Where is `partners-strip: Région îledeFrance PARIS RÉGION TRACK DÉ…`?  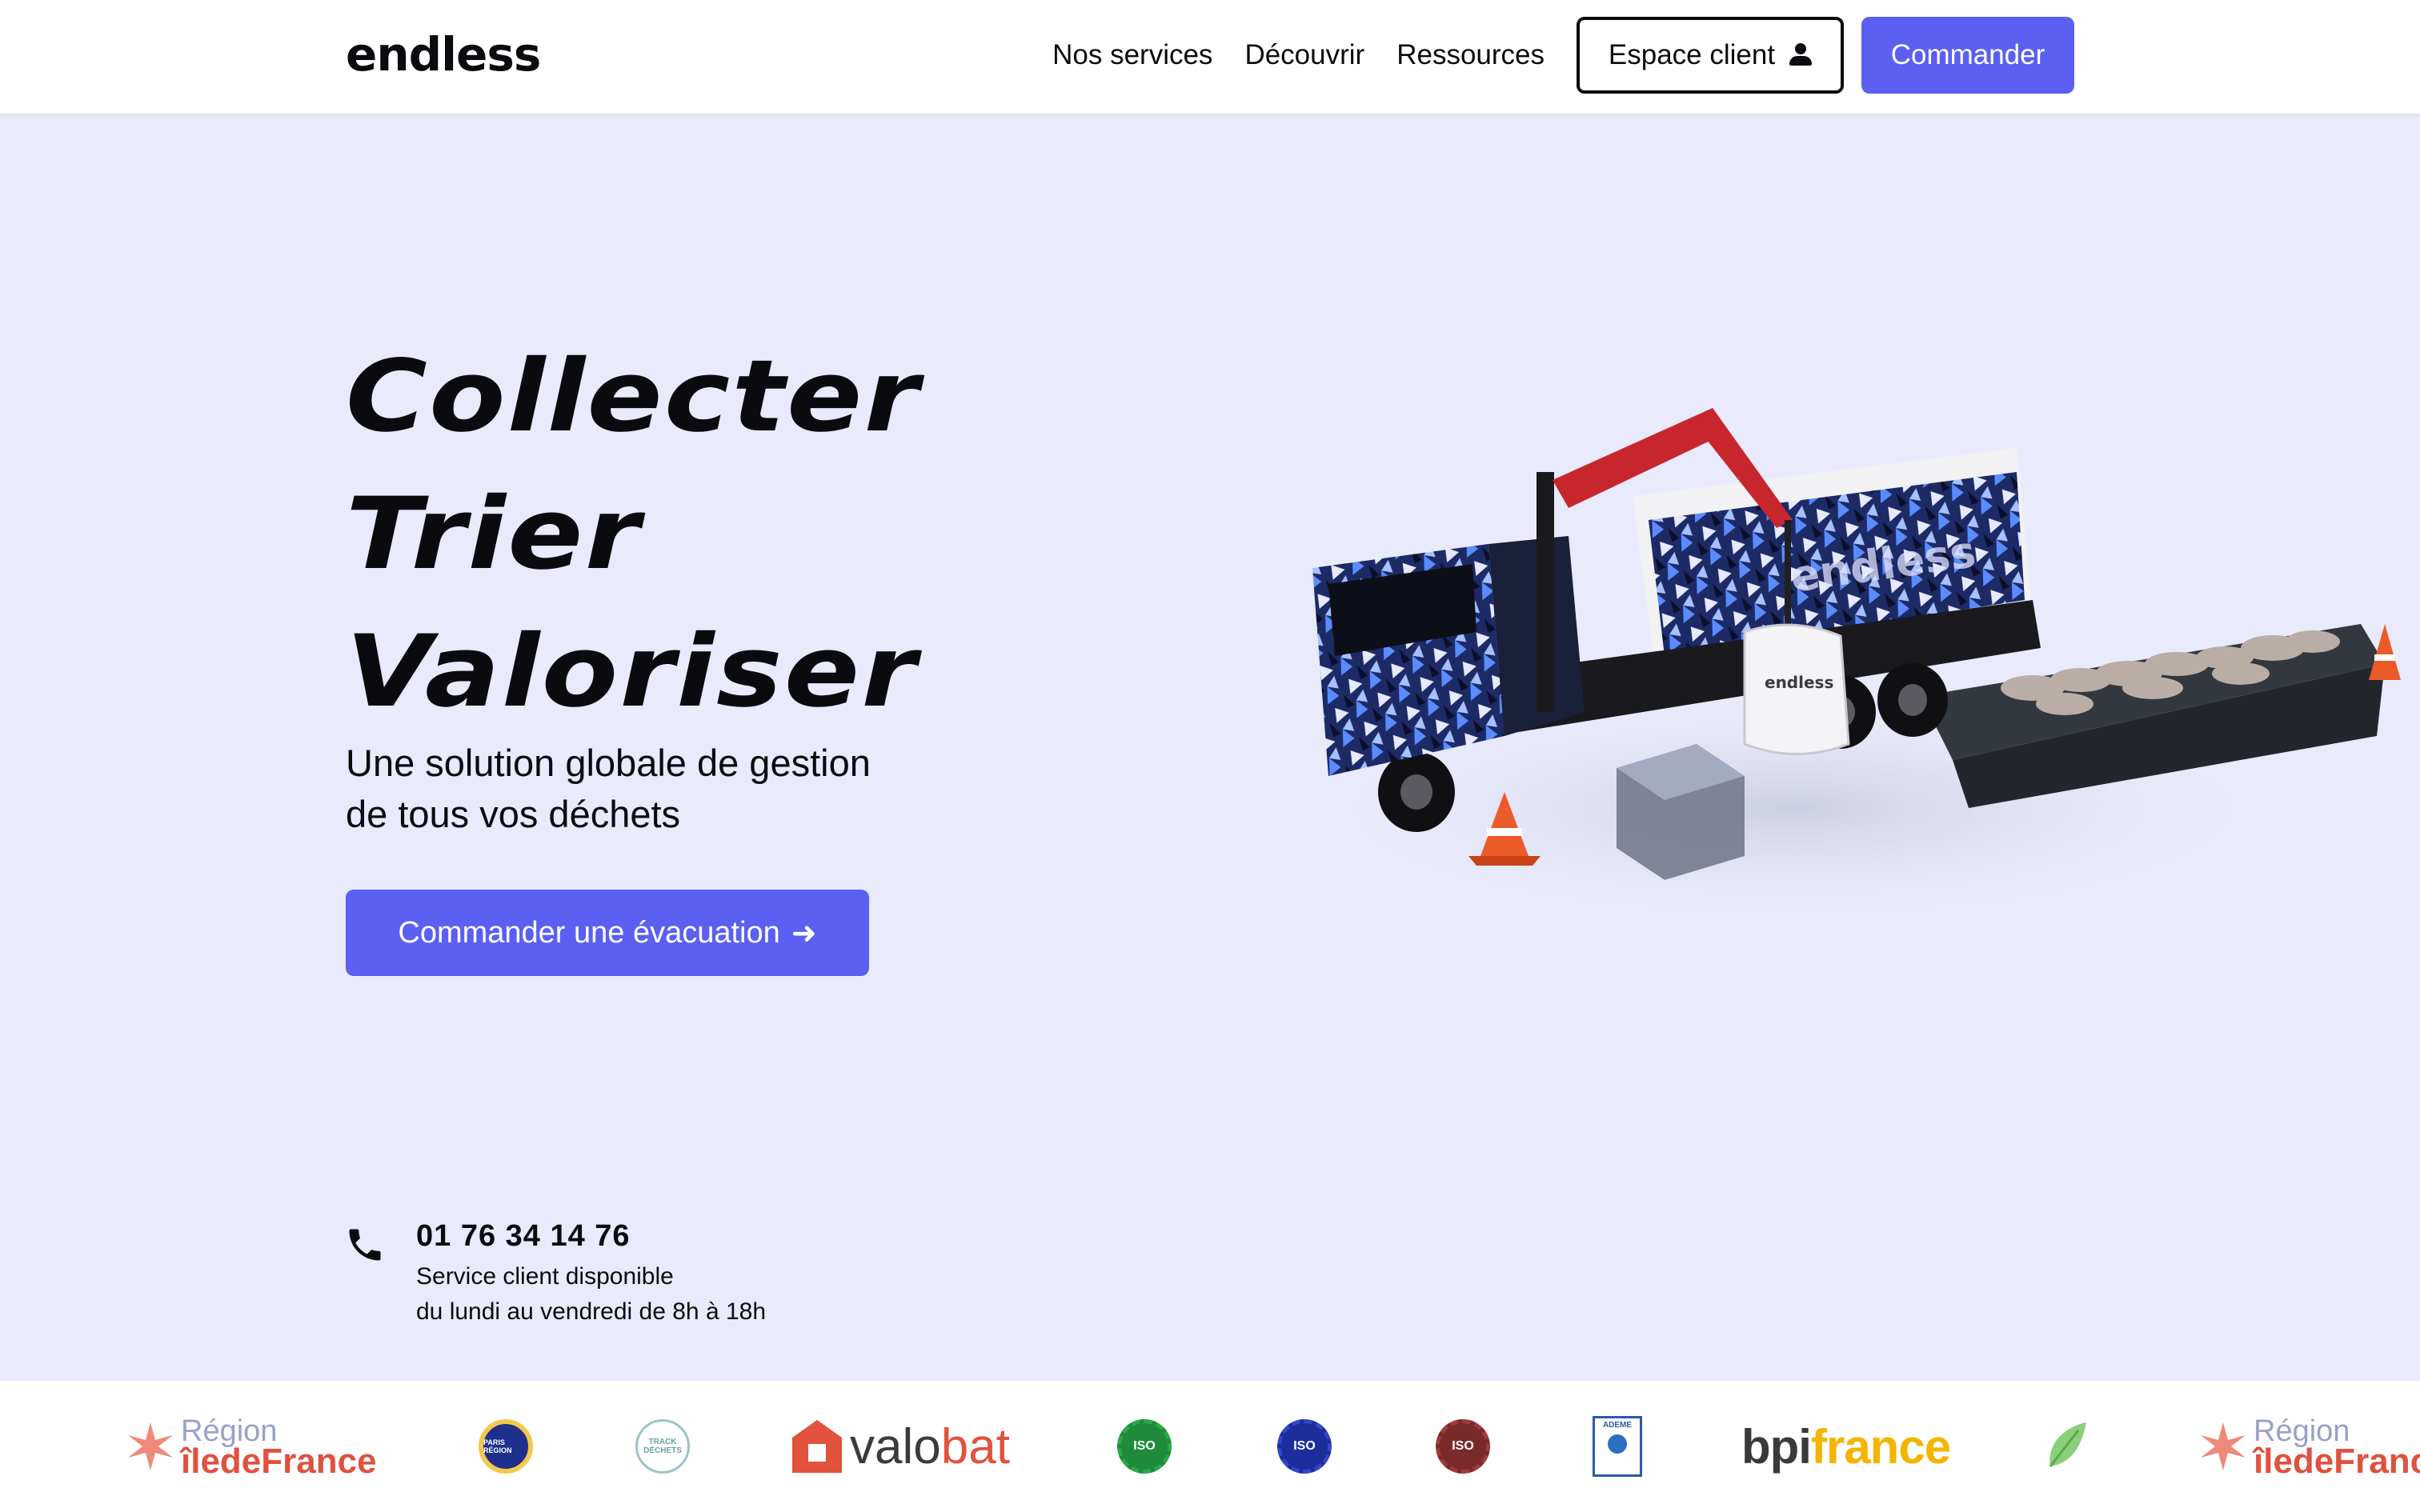 partners-strip: Région îledeFrance PARIS RÉGION TRACK DÉ… is located at coordinates (1210, 1446).